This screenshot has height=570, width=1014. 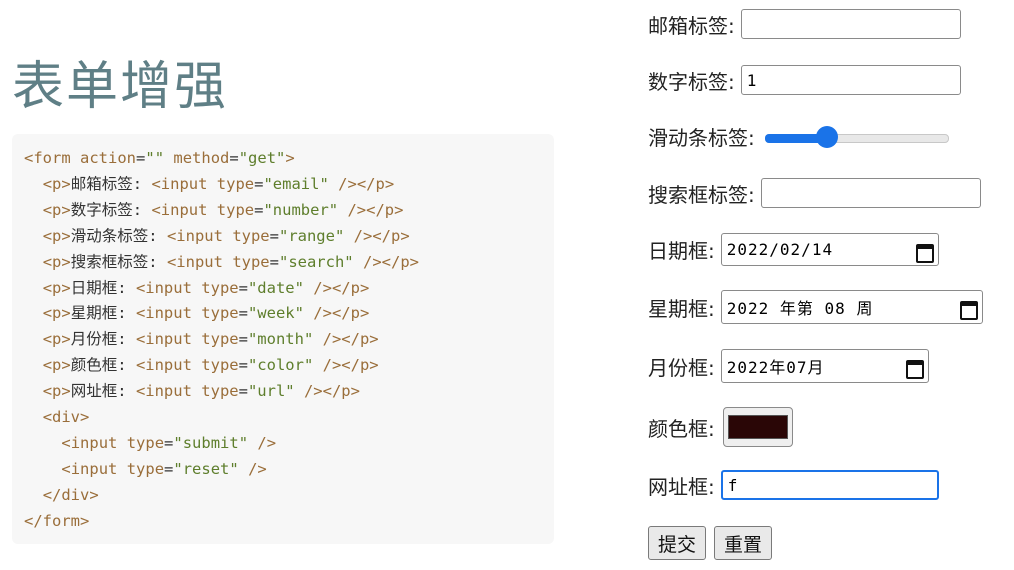 What do you see at coordinates (701, 138) in the screenshot?
I see `range-label: 滑动条标签:` at bounding box center [701, 138].